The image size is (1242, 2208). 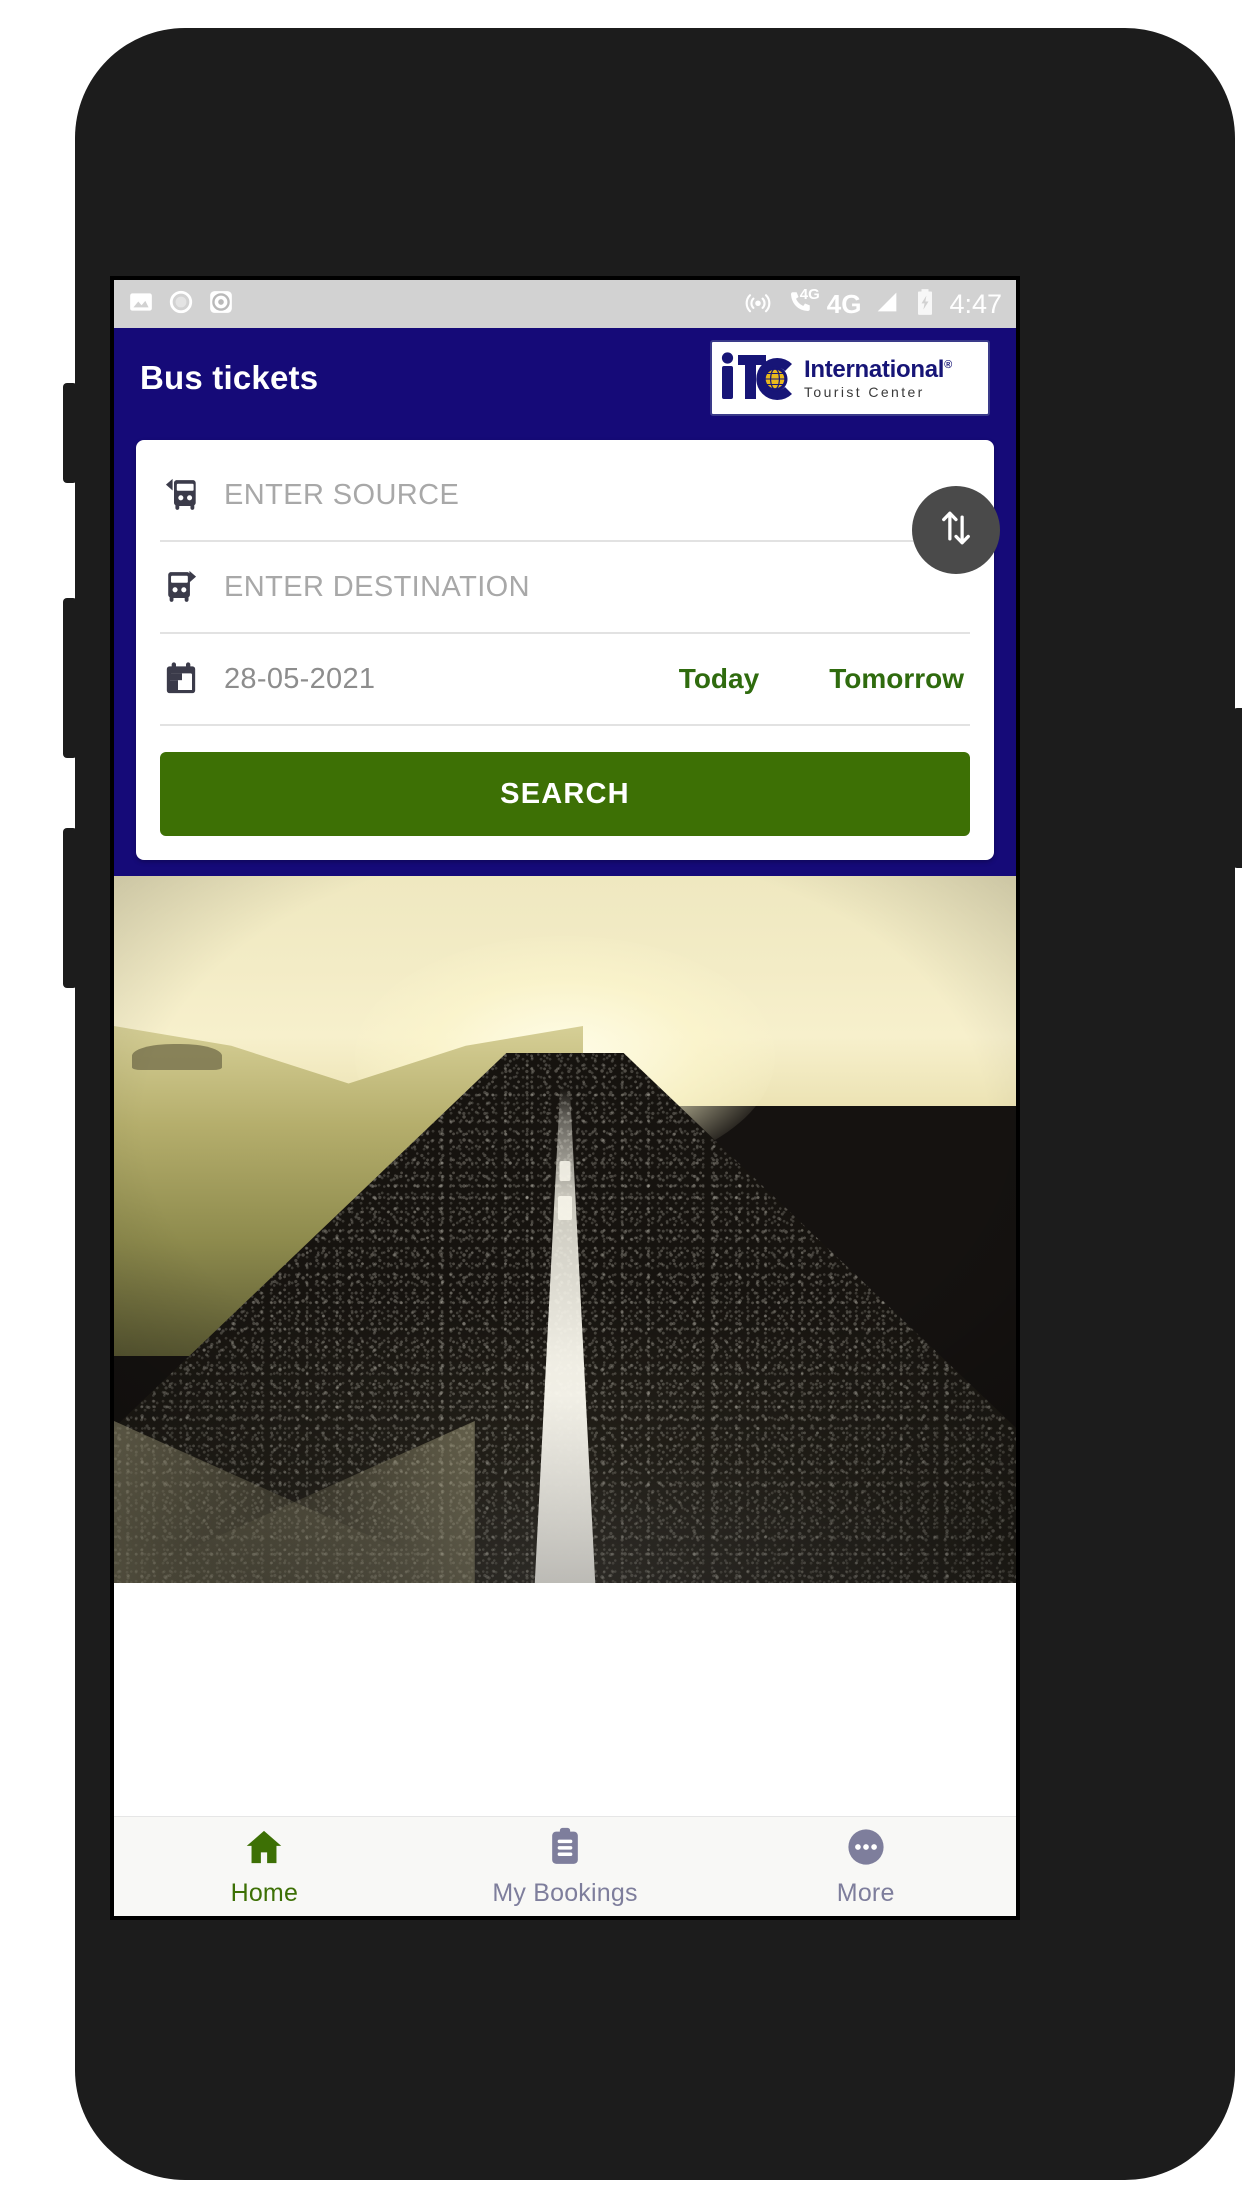 I want to click on brand-logo-line1: International®, so click(x=878, y=369).